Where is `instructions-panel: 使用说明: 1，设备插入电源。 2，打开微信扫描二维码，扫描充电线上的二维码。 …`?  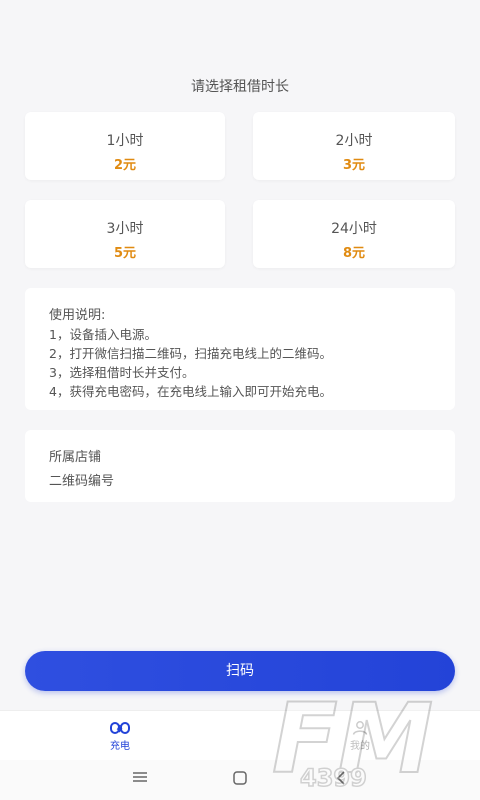
instructions-panel: 使用说明: 1，设备插入电源。 2，打开微信扫描二维码，扫描充电线上的二维码。 … is located at coordinates (240, 349).